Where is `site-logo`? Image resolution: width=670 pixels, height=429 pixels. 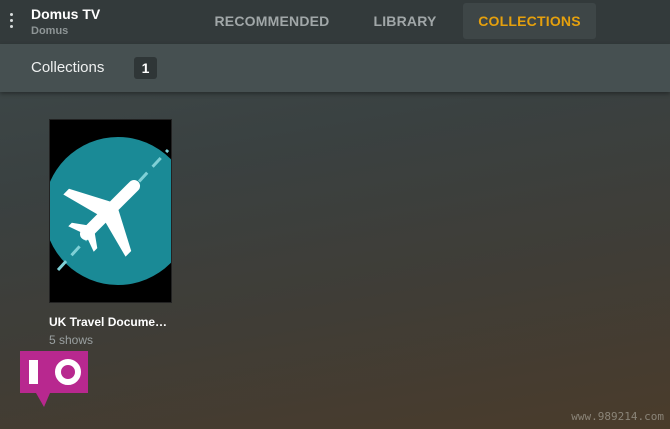
site-logo is located at coordinates (54, 380).